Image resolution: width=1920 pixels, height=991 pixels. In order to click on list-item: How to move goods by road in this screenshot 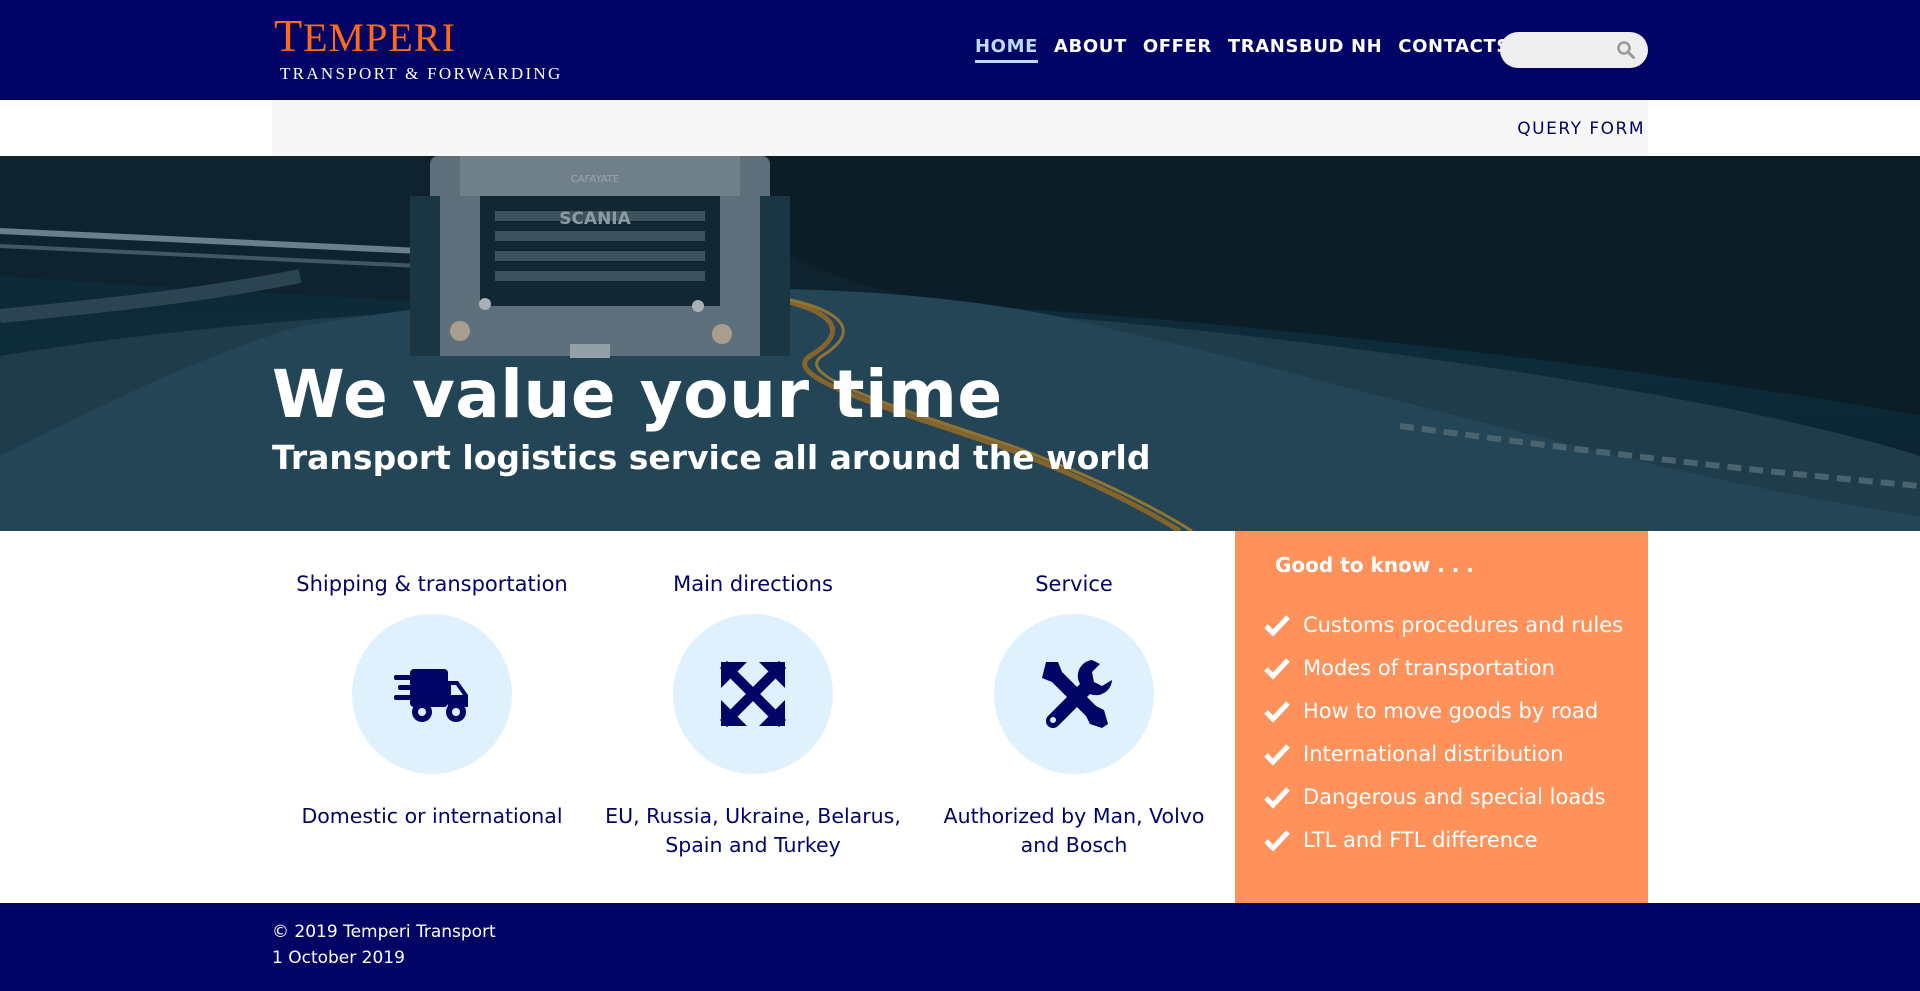, I will do `click(1443, 710)`.